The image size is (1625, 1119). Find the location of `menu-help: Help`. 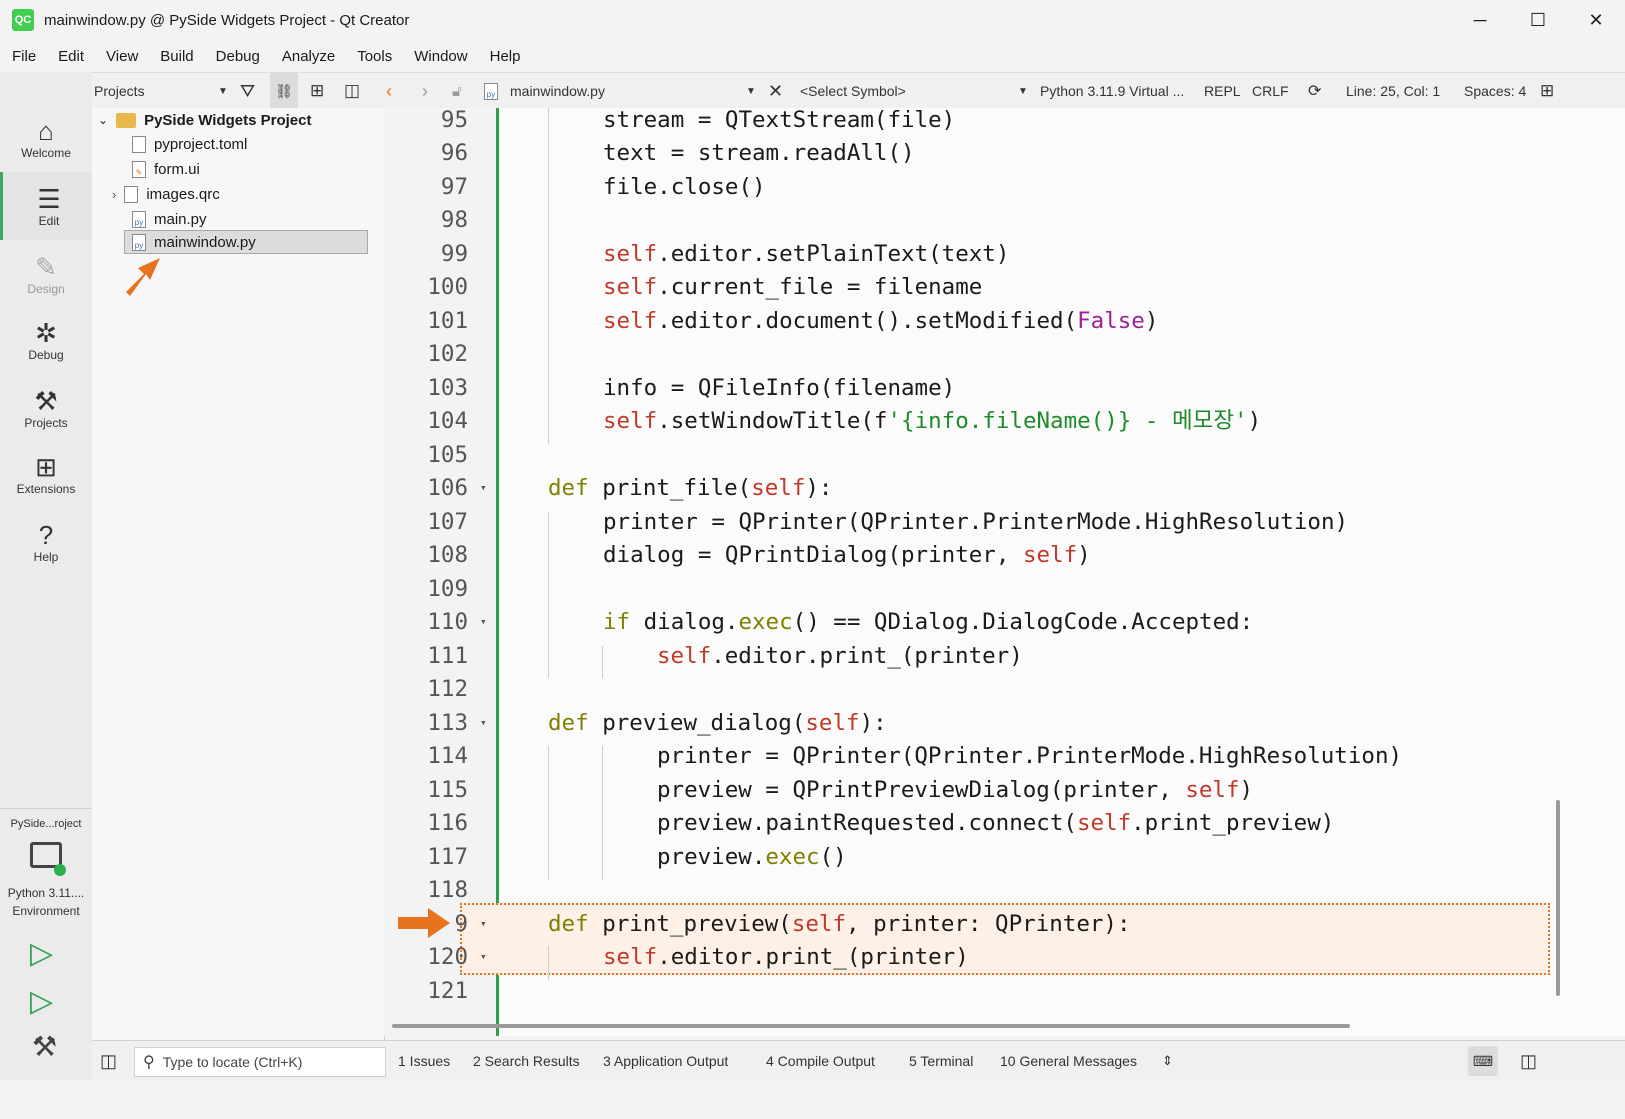

menu-help: Help is located at coordinates (504, 56).